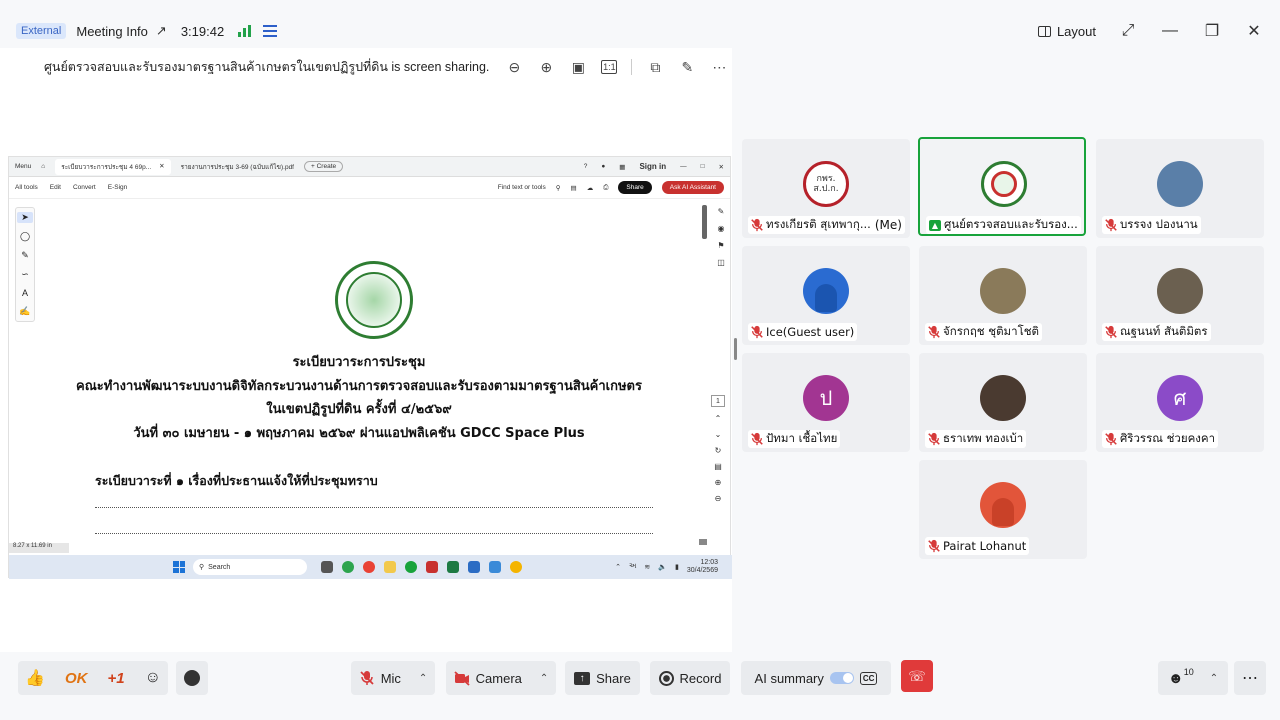 This screenshot has width=1280, height=720. Describe the element at coordinates (826, 402) in the screenshot. I see `participant-tile: ปปัทมา เชื้อไทย` at that location.